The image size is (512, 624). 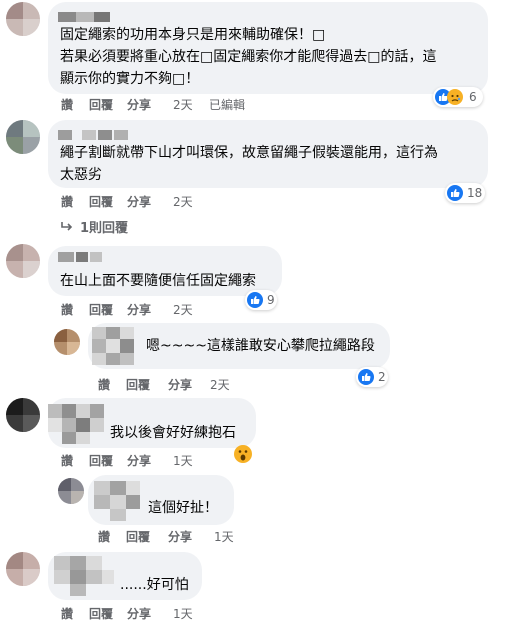 I want to click on comment-text: 這個好扯！, so click(x=183, y=508).